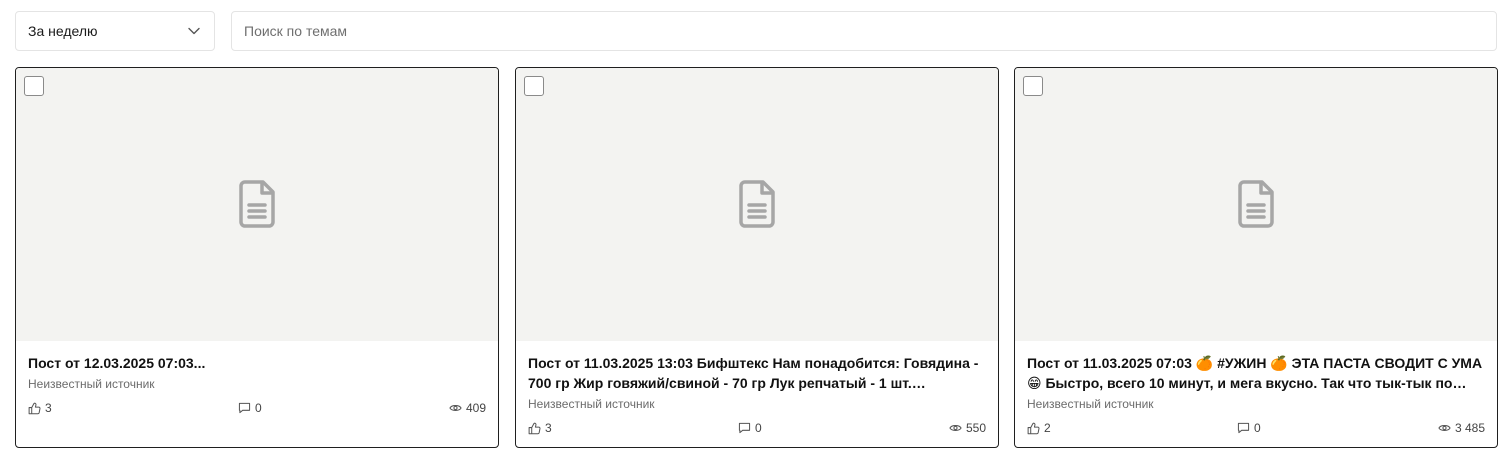  I want to click on views-count: 3 485, so click(1469, 428).